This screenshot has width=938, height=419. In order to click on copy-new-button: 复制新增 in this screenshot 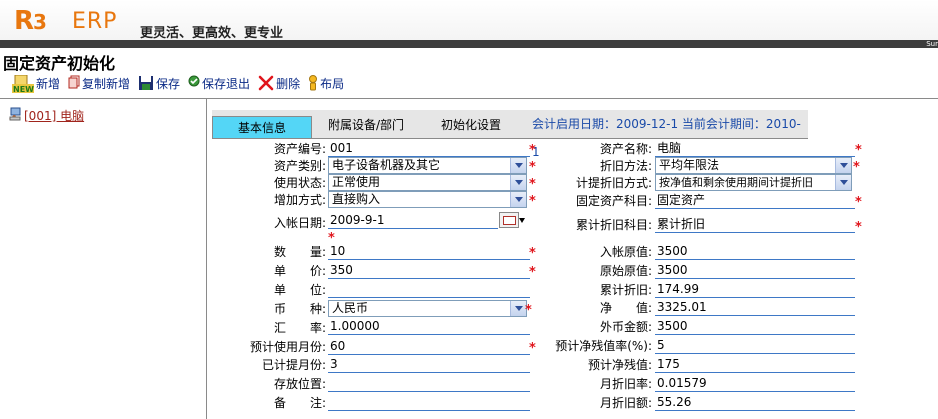, I will do `click(99, 83)`.